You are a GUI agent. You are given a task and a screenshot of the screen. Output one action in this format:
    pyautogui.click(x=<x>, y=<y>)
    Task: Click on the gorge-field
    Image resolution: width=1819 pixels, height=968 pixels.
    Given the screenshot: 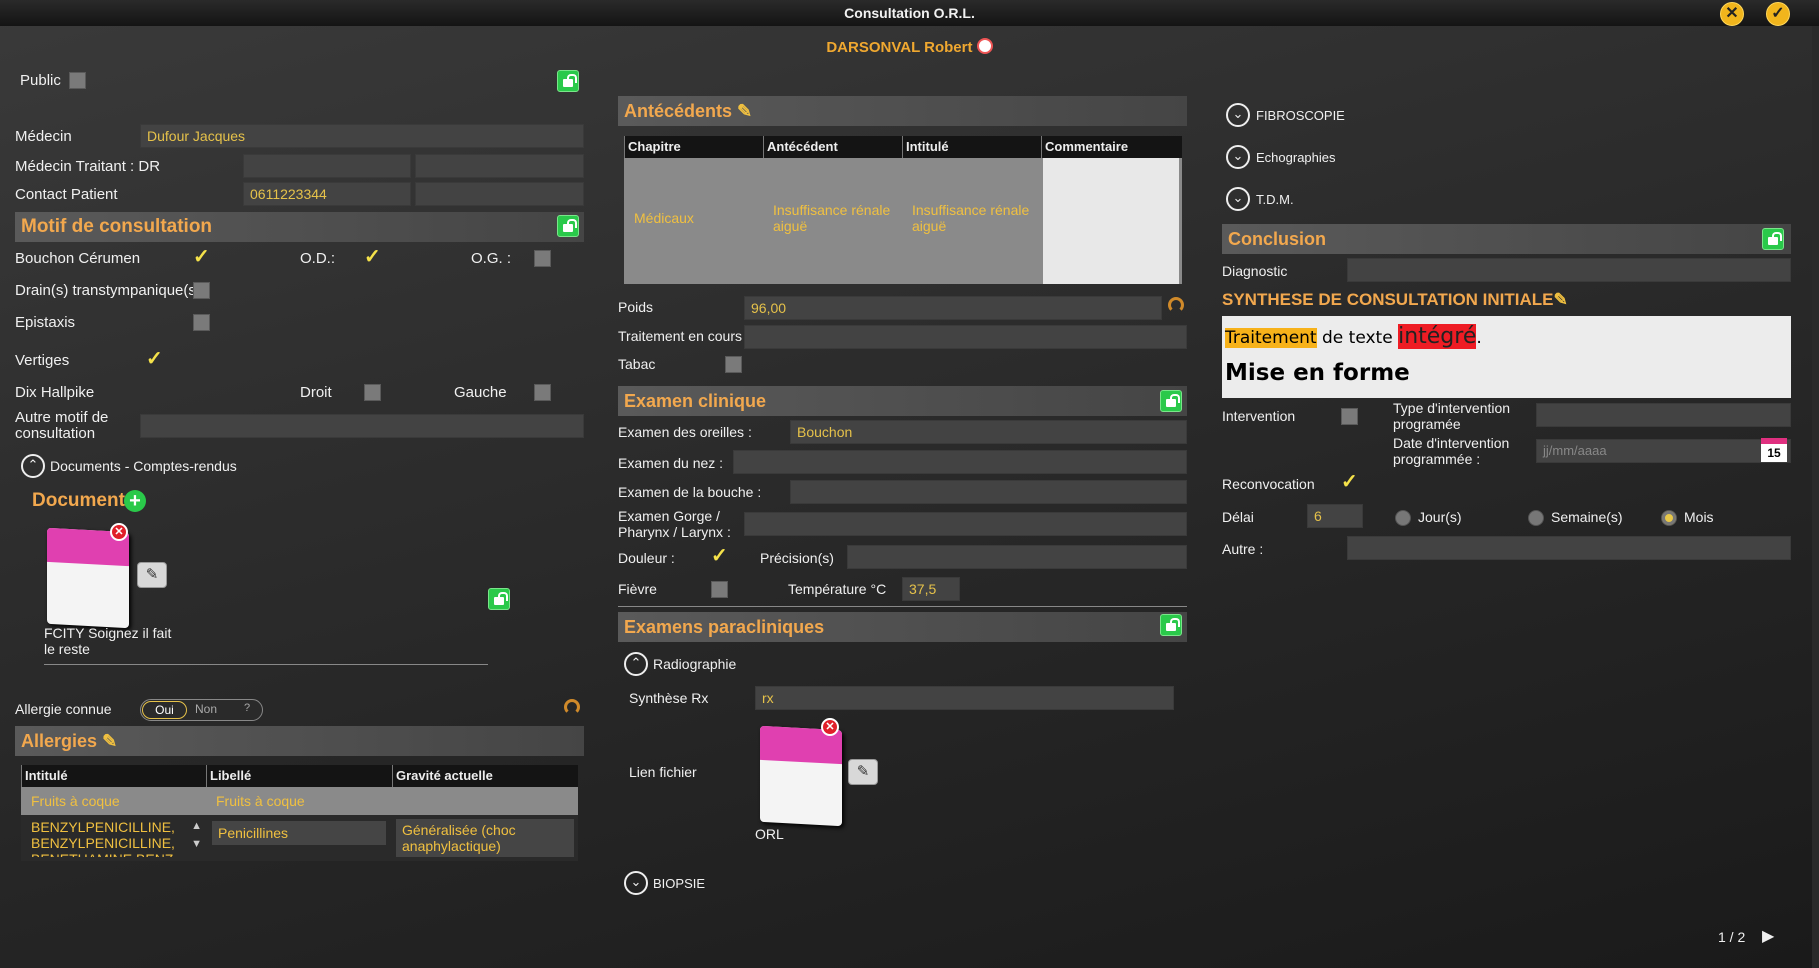 What is the action you would take?
    pyautogui.click(x=965, y=524)
    